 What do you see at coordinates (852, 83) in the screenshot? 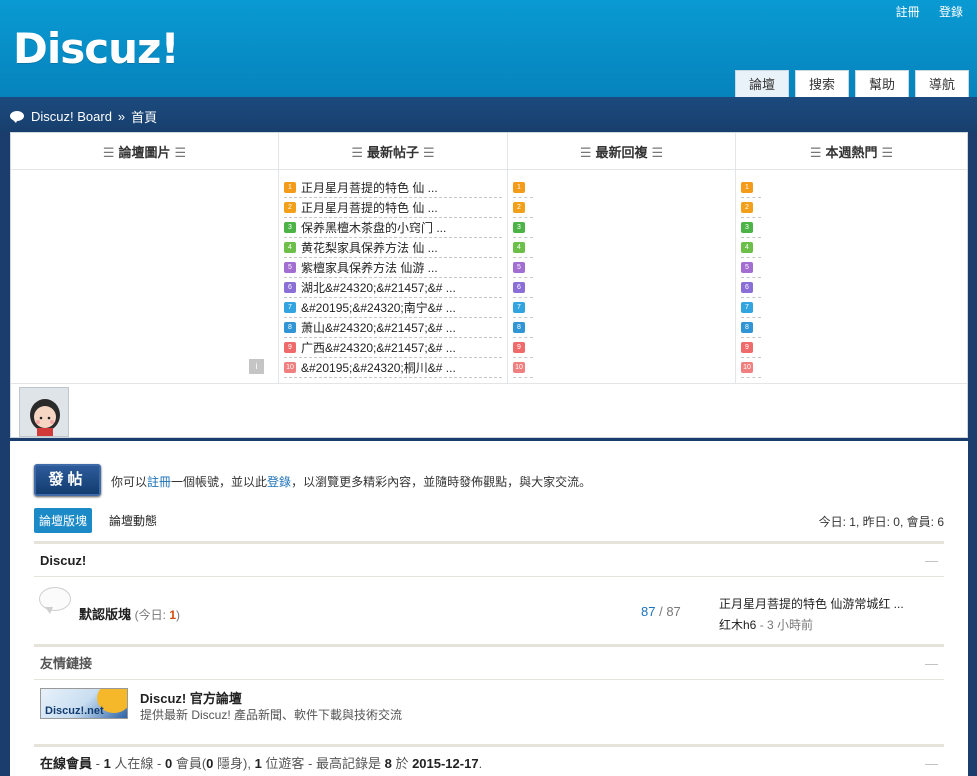
I see `main-nav: 論壇 搜索 幫助 導航` at bounding box center [852, 83].